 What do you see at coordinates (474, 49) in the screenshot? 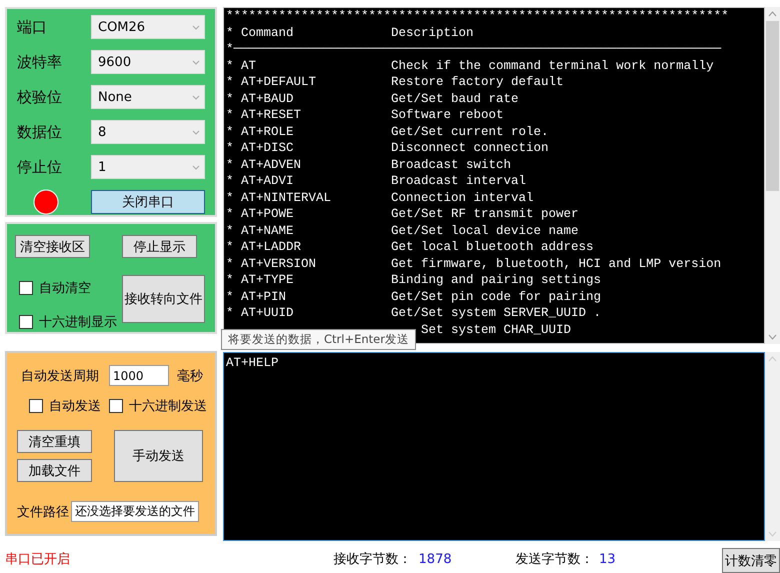
I see `terminal-line: *─────────────────────────────────────────────────────────────────` at bounding box center [474, 49].